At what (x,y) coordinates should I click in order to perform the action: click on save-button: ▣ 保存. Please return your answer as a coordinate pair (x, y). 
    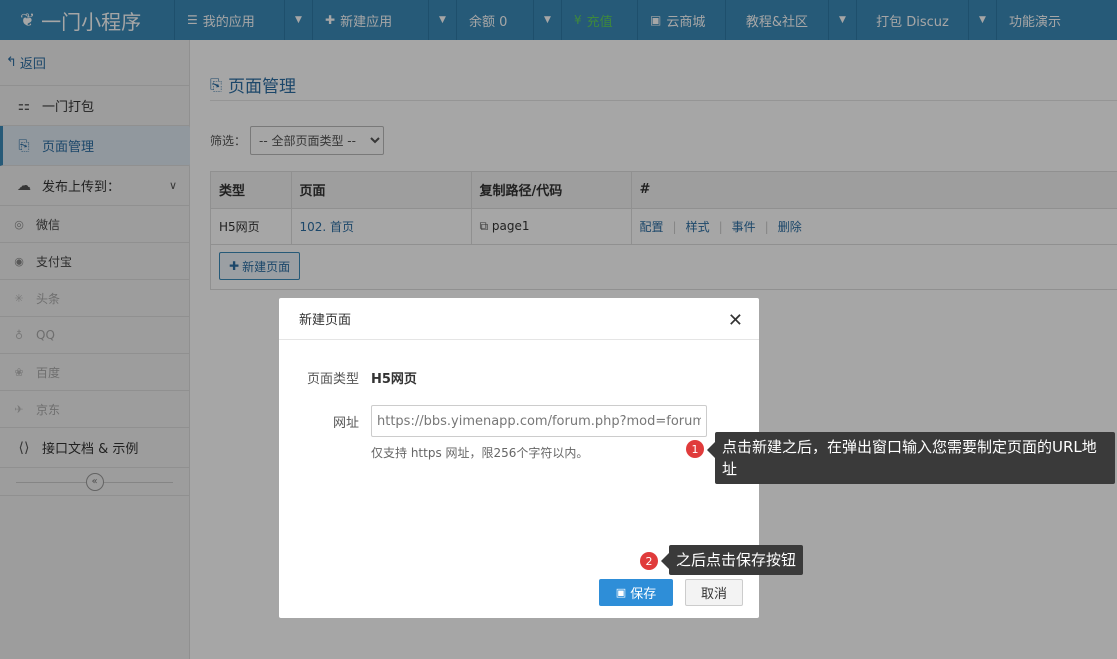
    Looking at the image, I should click on (636, 592).